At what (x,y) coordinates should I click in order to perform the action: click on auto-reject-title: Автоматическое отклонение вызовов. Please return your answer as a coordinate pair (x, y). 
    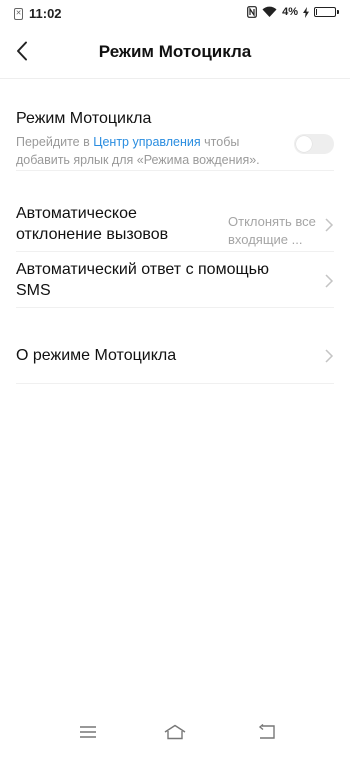
    Looking at the image, I should click on (92, 224).